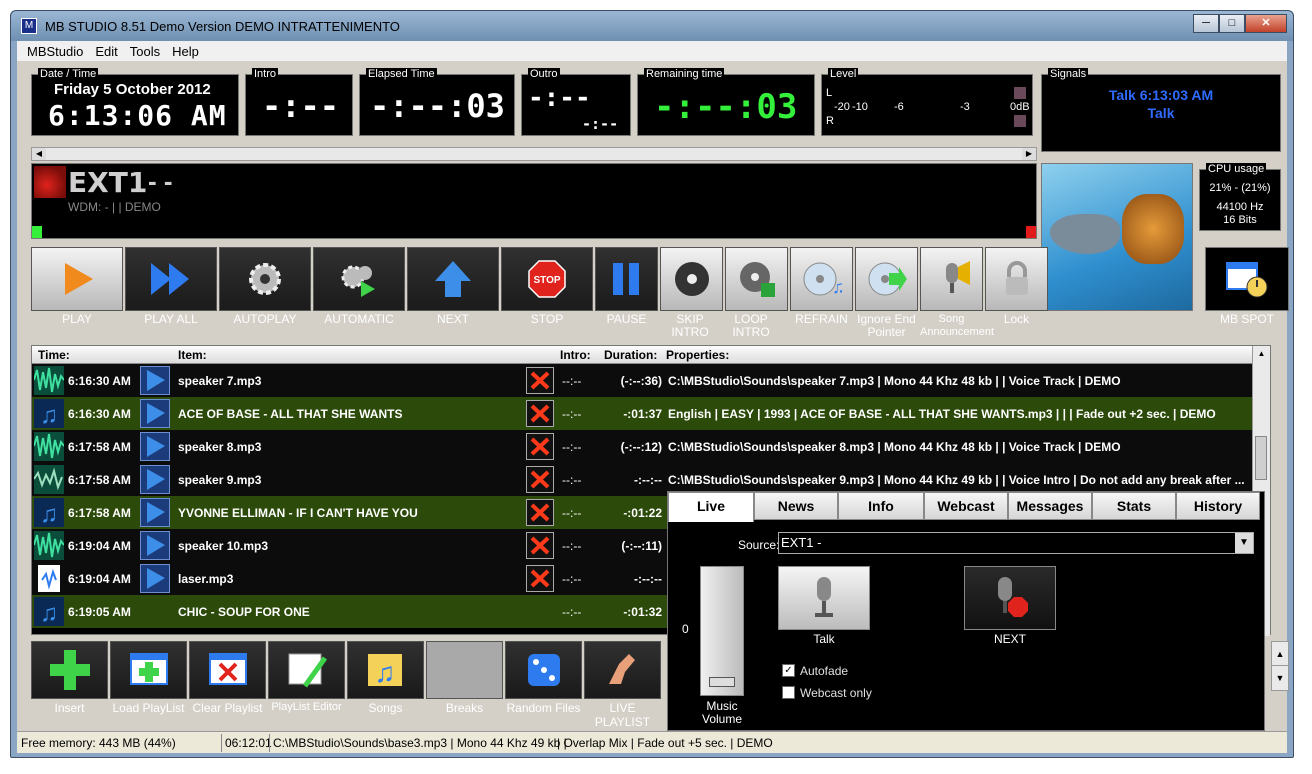  Describe the element at coordinates (821, 319) in the screenshot. I see `refrain-label: REFRAIN` at that location.